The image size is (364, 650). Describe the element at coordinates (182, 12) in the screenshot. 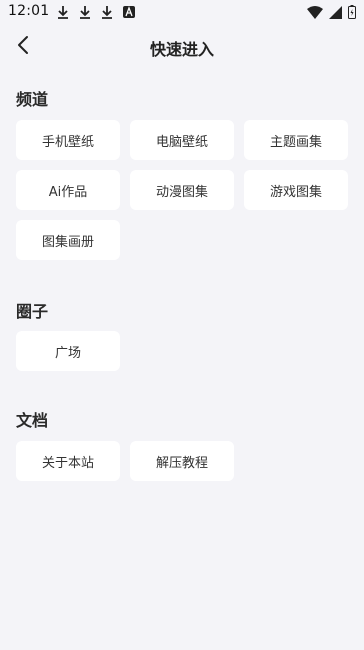

I see `status-bar: 12:01` at that location.